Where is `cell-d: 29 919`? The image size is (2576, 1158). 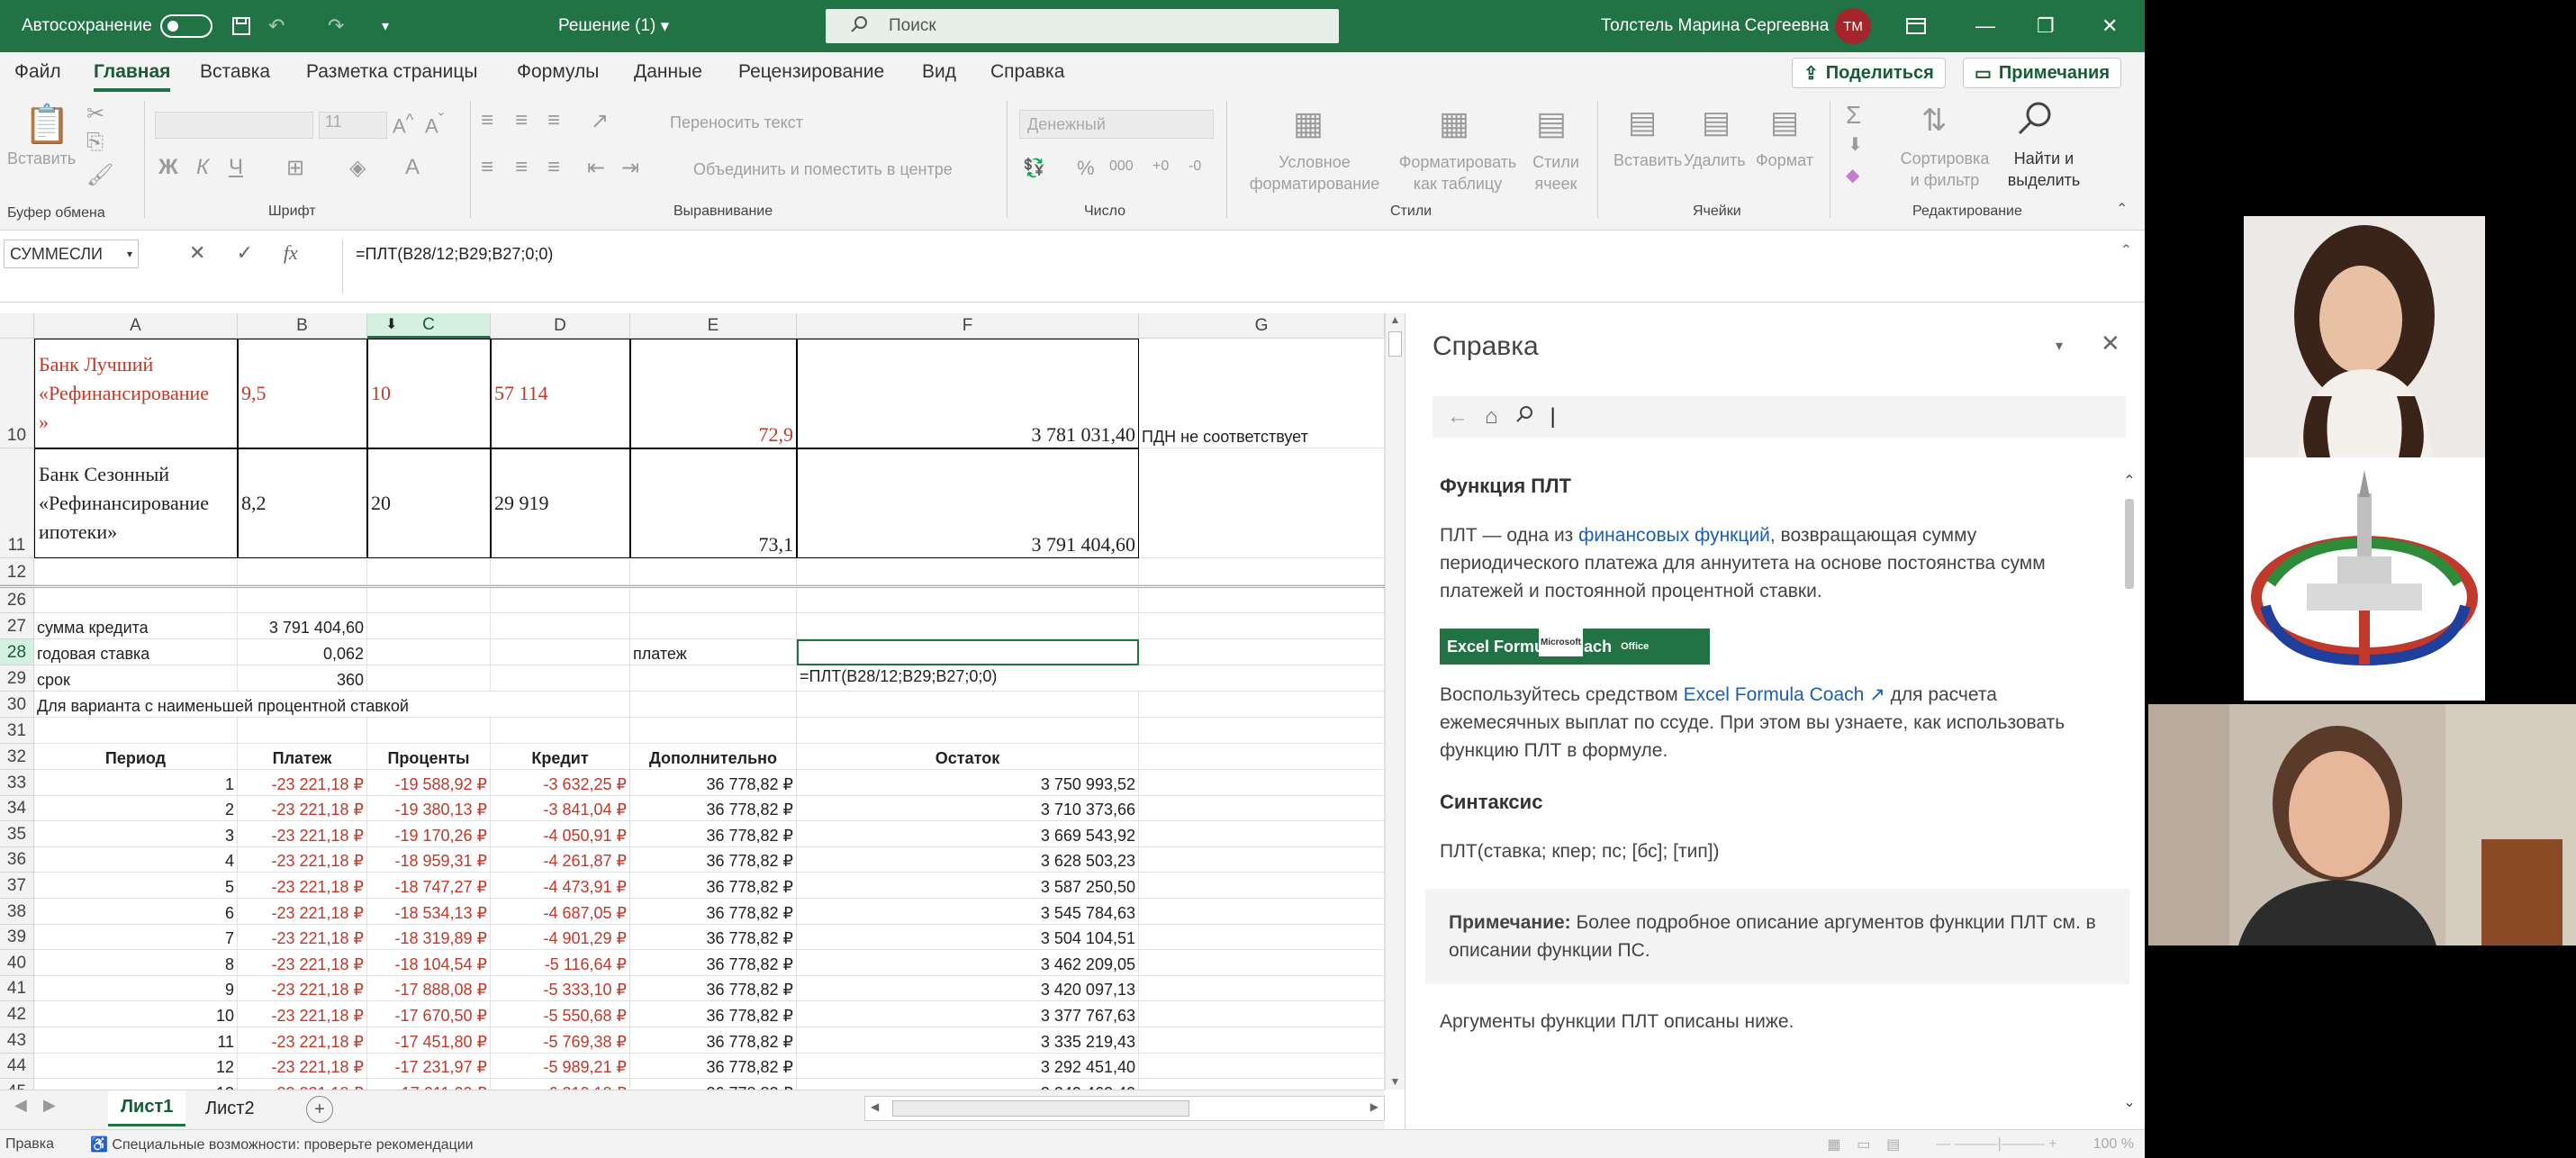
cell-d: 29 919 is located at coordinates (560, 503).